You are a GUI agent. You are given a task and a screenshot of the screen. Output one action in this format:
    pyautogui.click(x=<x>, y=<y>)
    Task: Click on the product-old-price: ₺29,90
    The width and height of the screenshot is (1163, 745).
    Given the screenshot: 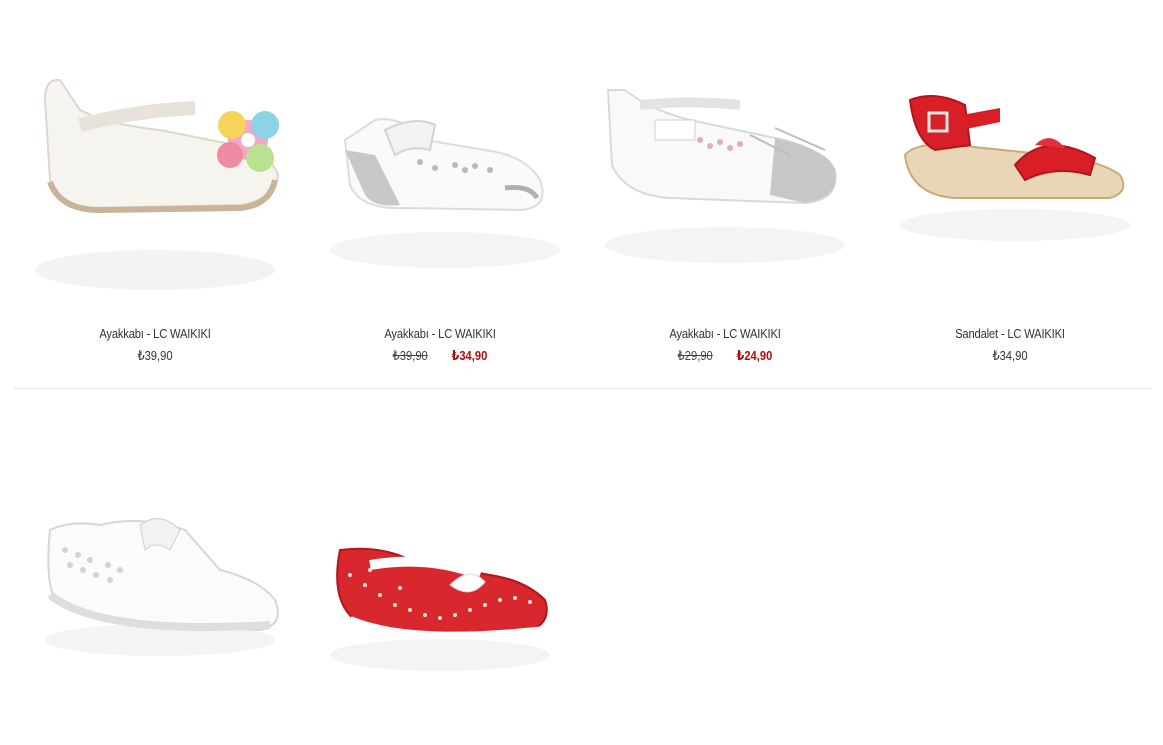 What is the action you would take?
    pyautogui.click(x=695, y=355)
    